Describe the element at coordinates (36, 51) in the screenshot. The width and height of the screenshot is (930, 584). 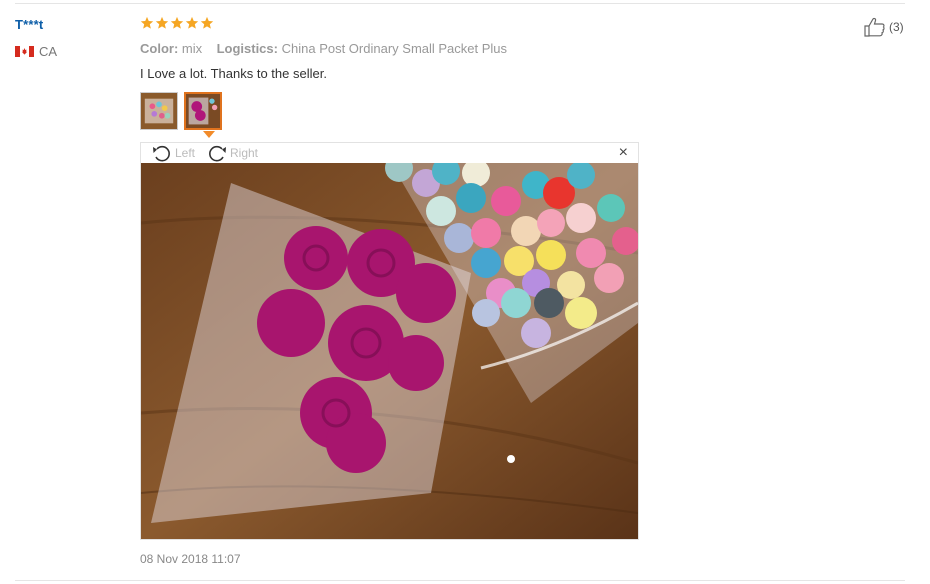
I see `reviewer-country: CA` at that location.